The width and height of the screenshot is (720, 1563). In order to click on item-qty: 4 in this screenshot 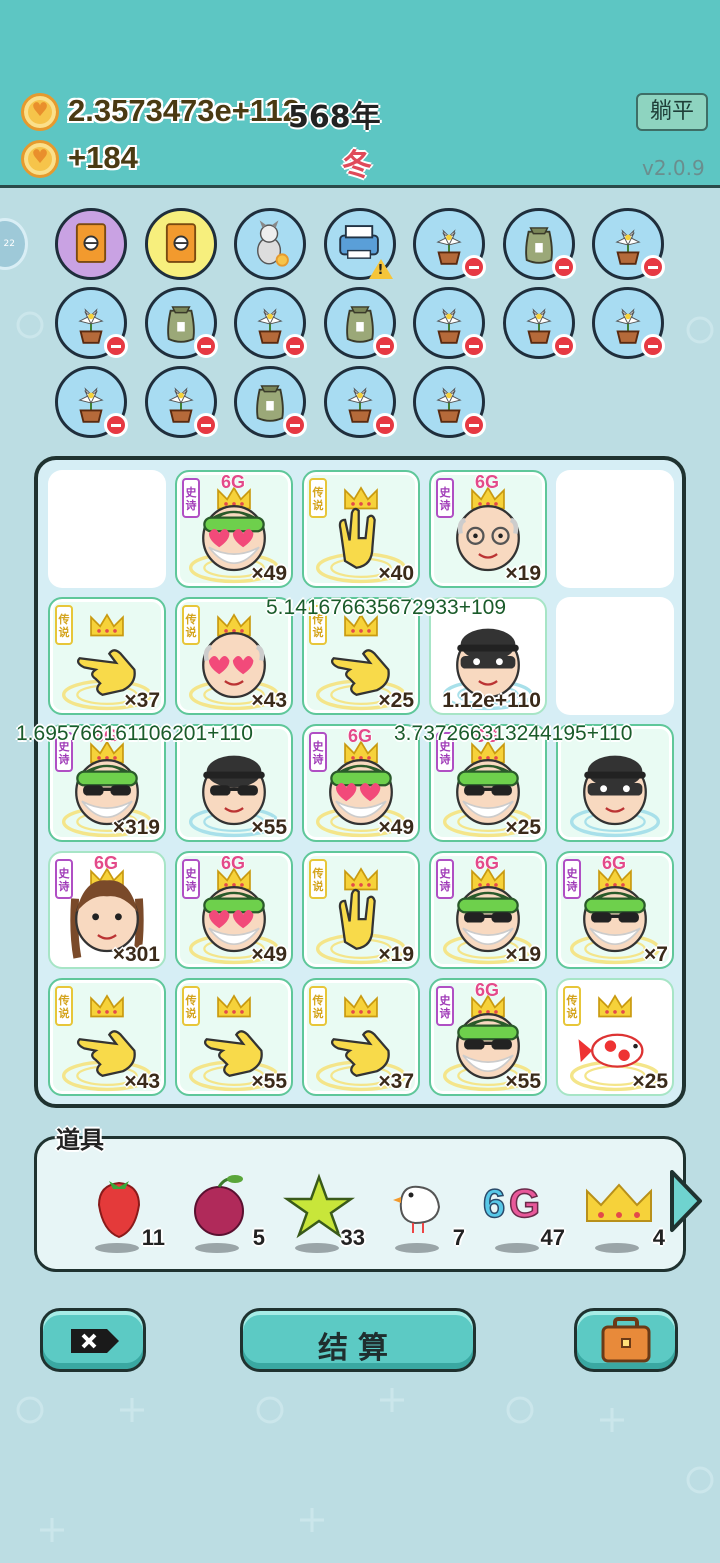, I will do `click(658, 1237)`.